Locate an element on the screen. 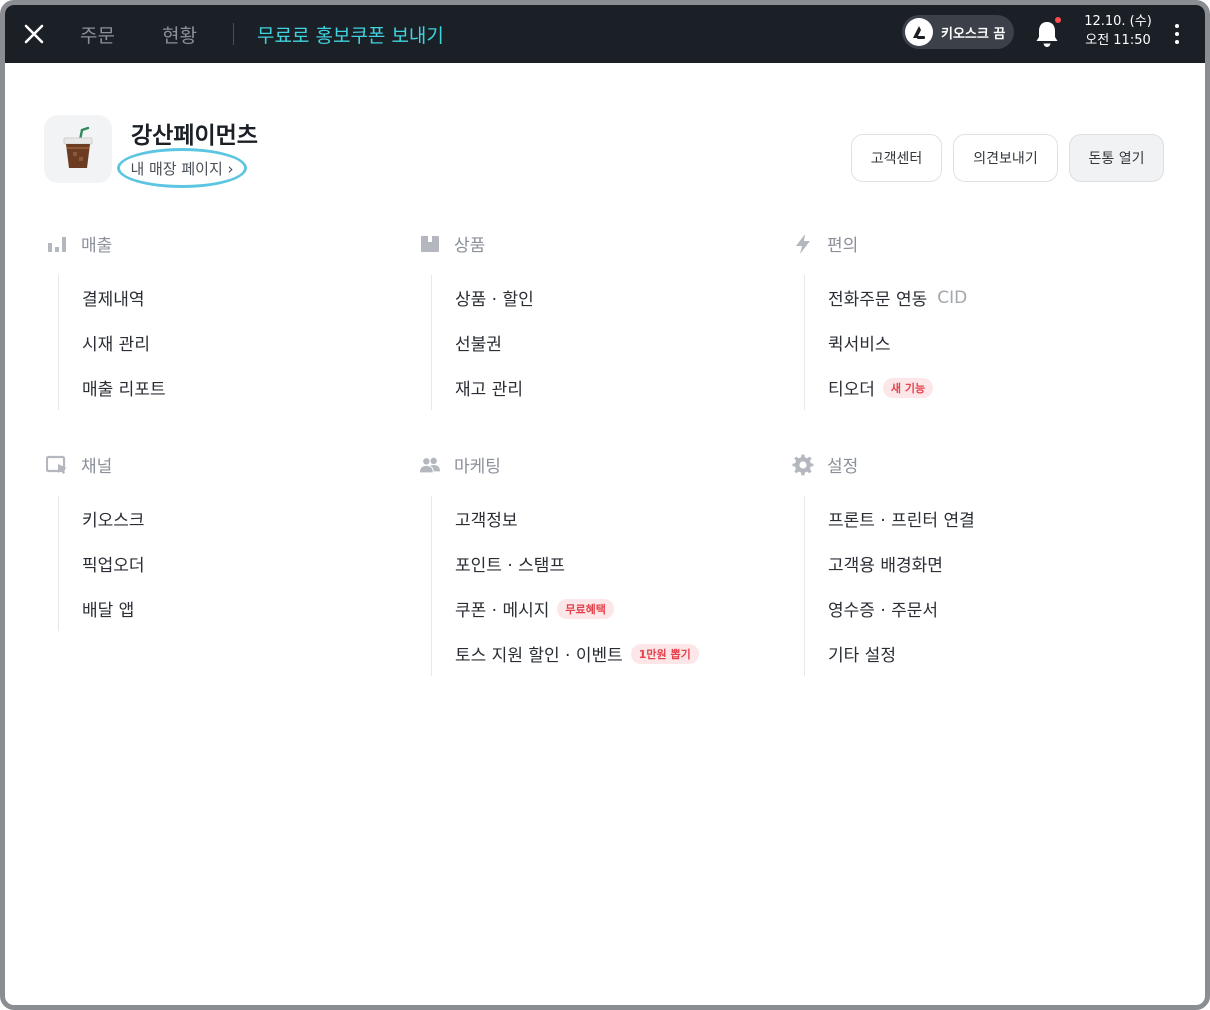  tab-divider is located at coordinates (233, 34).